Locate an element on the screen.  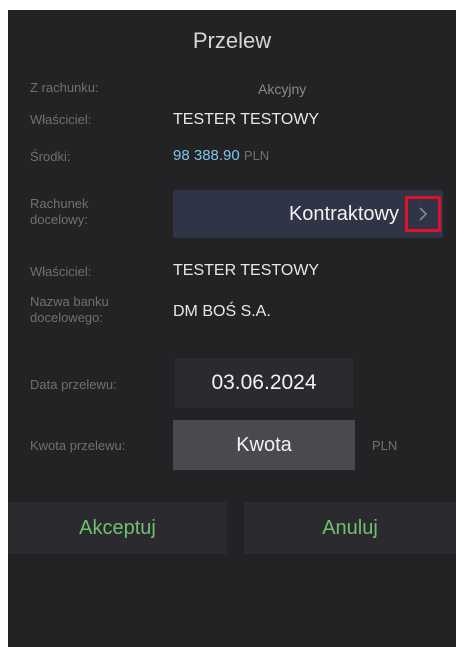
chevron-right-icon is located at coordinates (423, 214).